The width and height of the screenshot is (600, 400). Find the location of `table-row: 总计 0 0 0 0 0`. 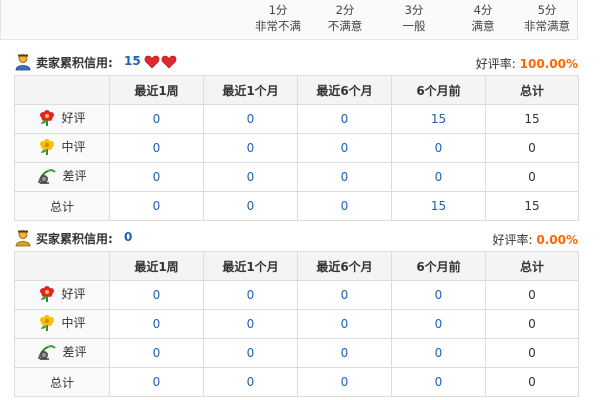

table-row: 总计 0 0 0 0 0 is located at coordinates (296, 382).